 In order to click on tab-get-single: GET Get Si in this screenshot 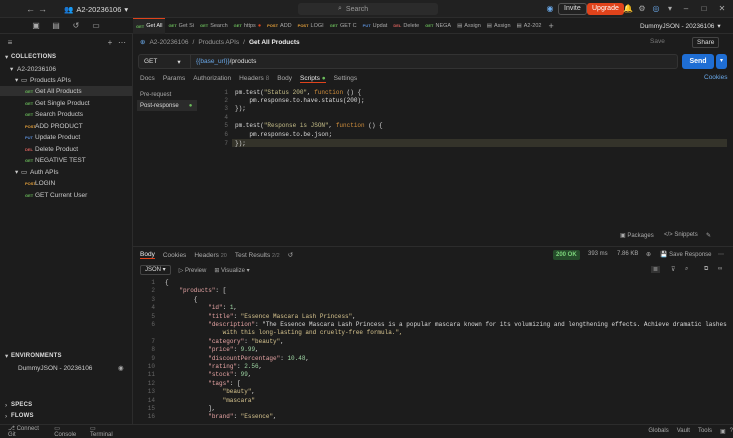, I will do `click(181, 26)`.